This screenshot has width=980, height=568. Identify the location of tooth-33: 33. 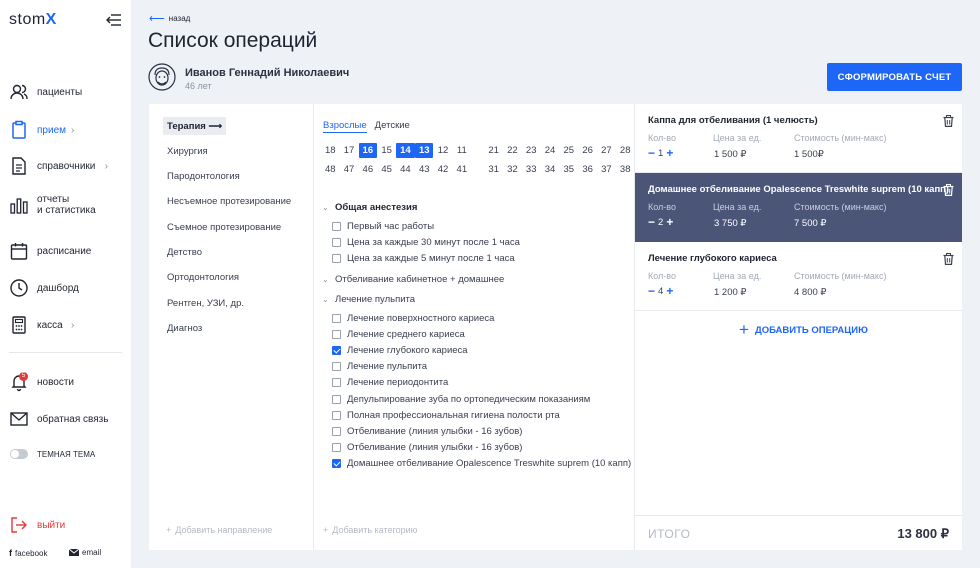
(531, 169).